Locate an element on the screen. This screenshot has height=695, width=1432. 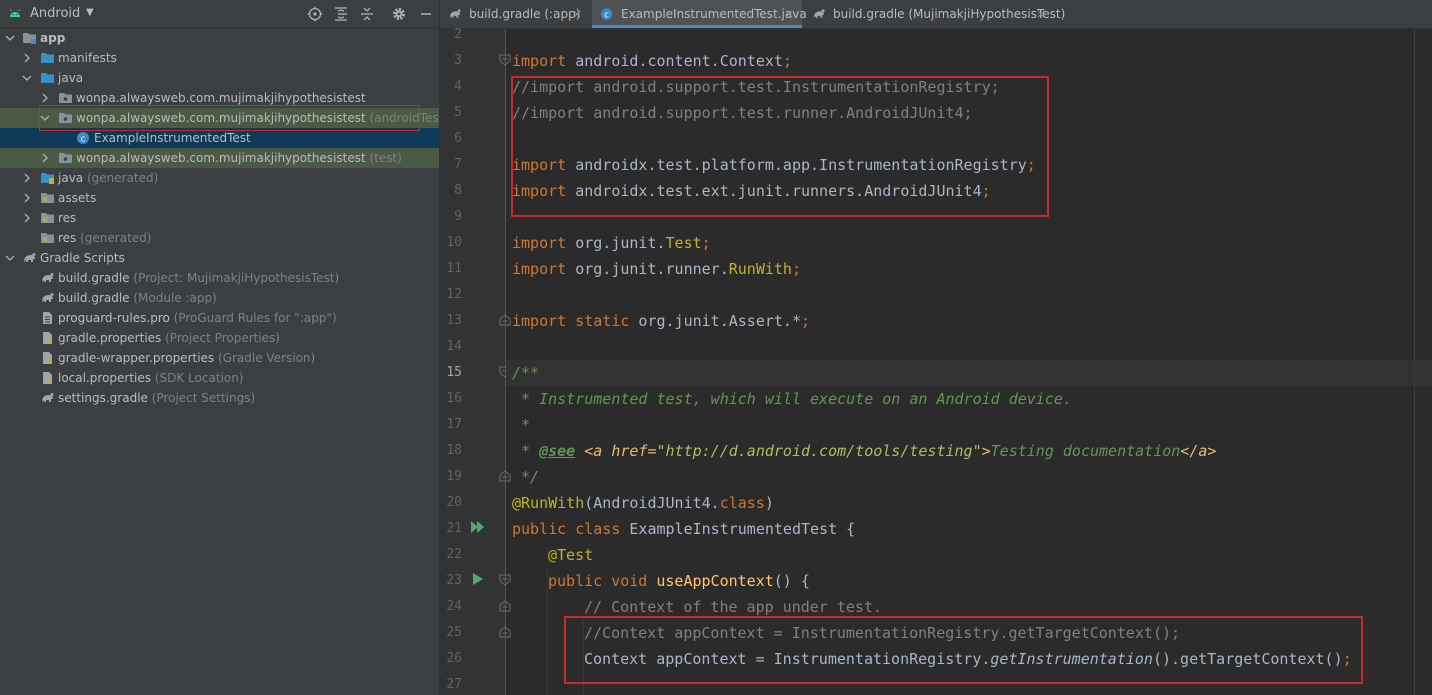
tree-item-manifests: manifests is located at coordinates (219, 58).